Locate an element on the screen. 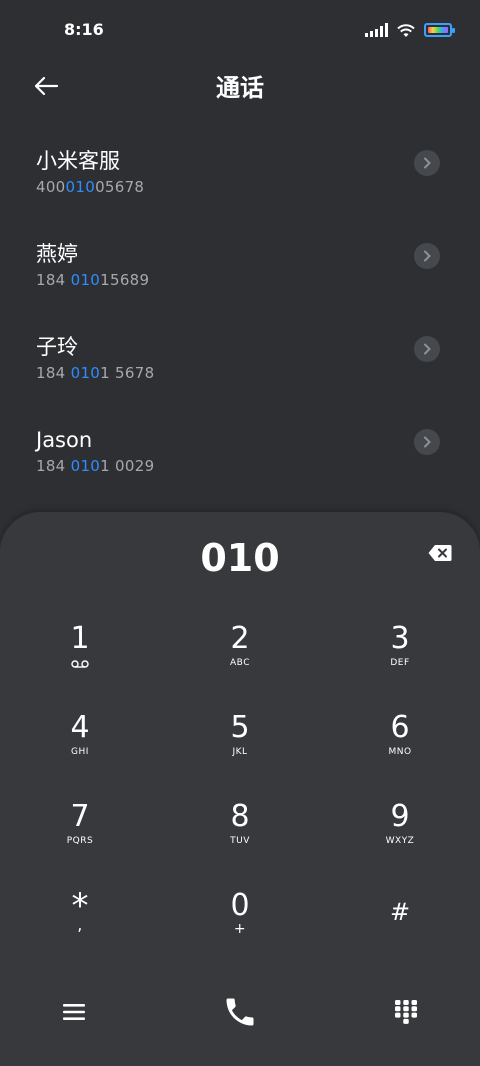  backspace-icon is located at coordinates (440, 553).